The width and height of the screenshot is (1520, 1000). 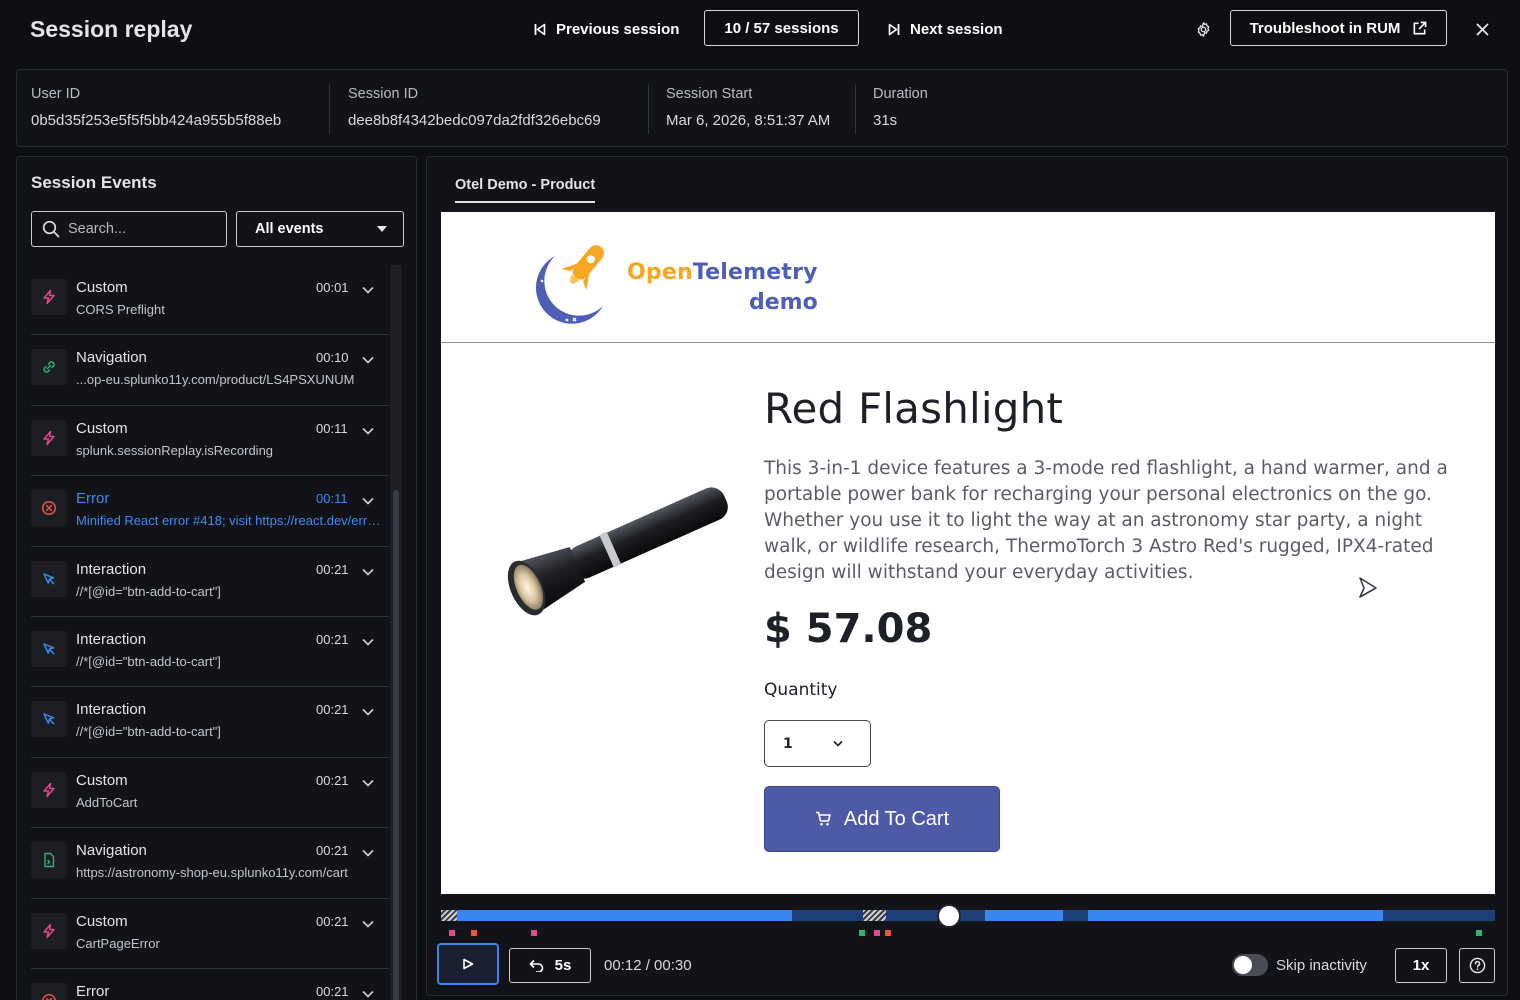 I want to click on session-id-value: dee8b8f4342bedc097da2fdf326ebc69, so click(x=474, y=120).